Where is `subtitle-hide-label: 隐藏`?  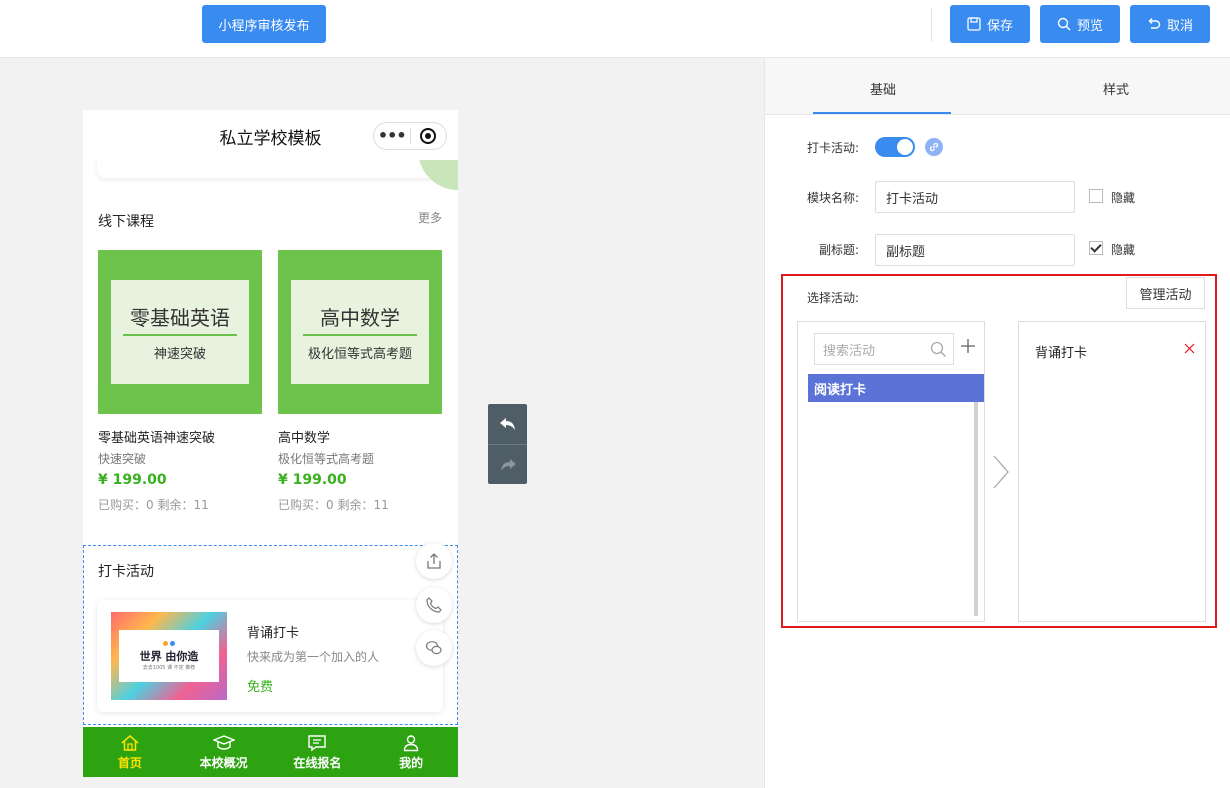 subtitle-hide-label: 隐藏 is located at coordinates (1123, 250).